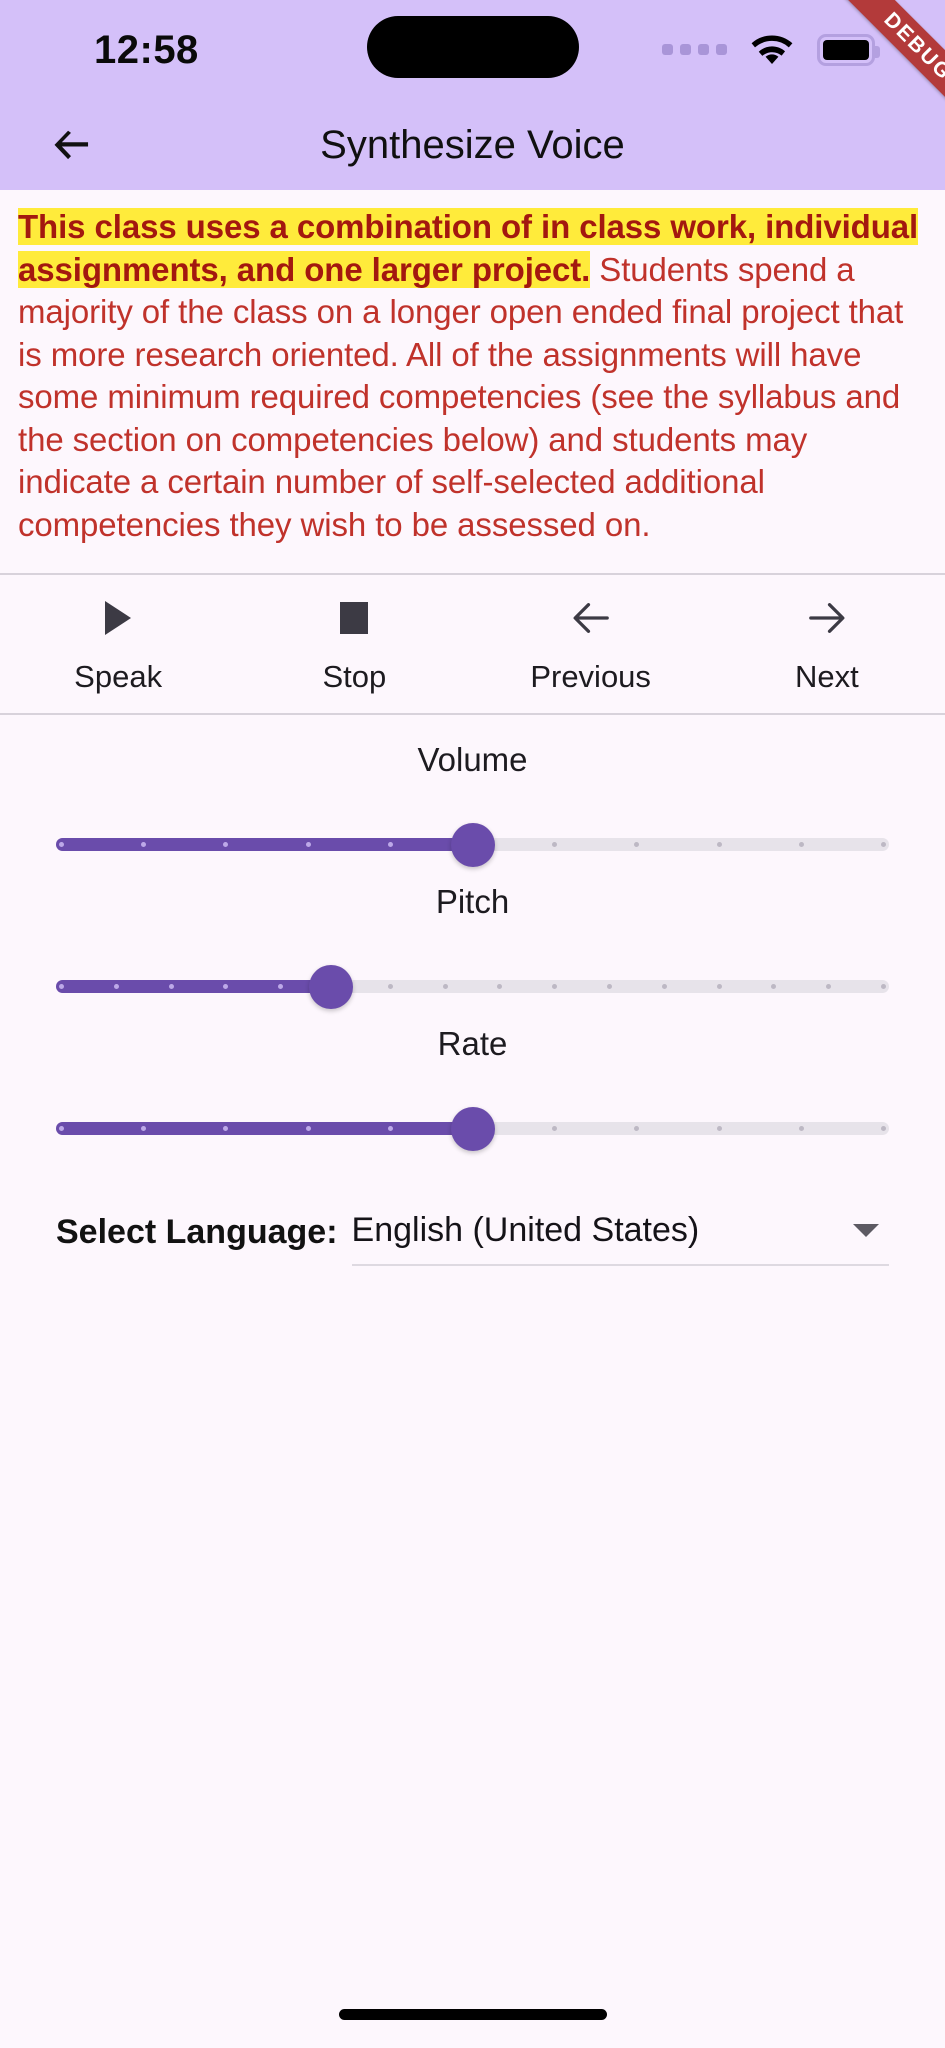  I want to click on status-icons, so click(771, 50).